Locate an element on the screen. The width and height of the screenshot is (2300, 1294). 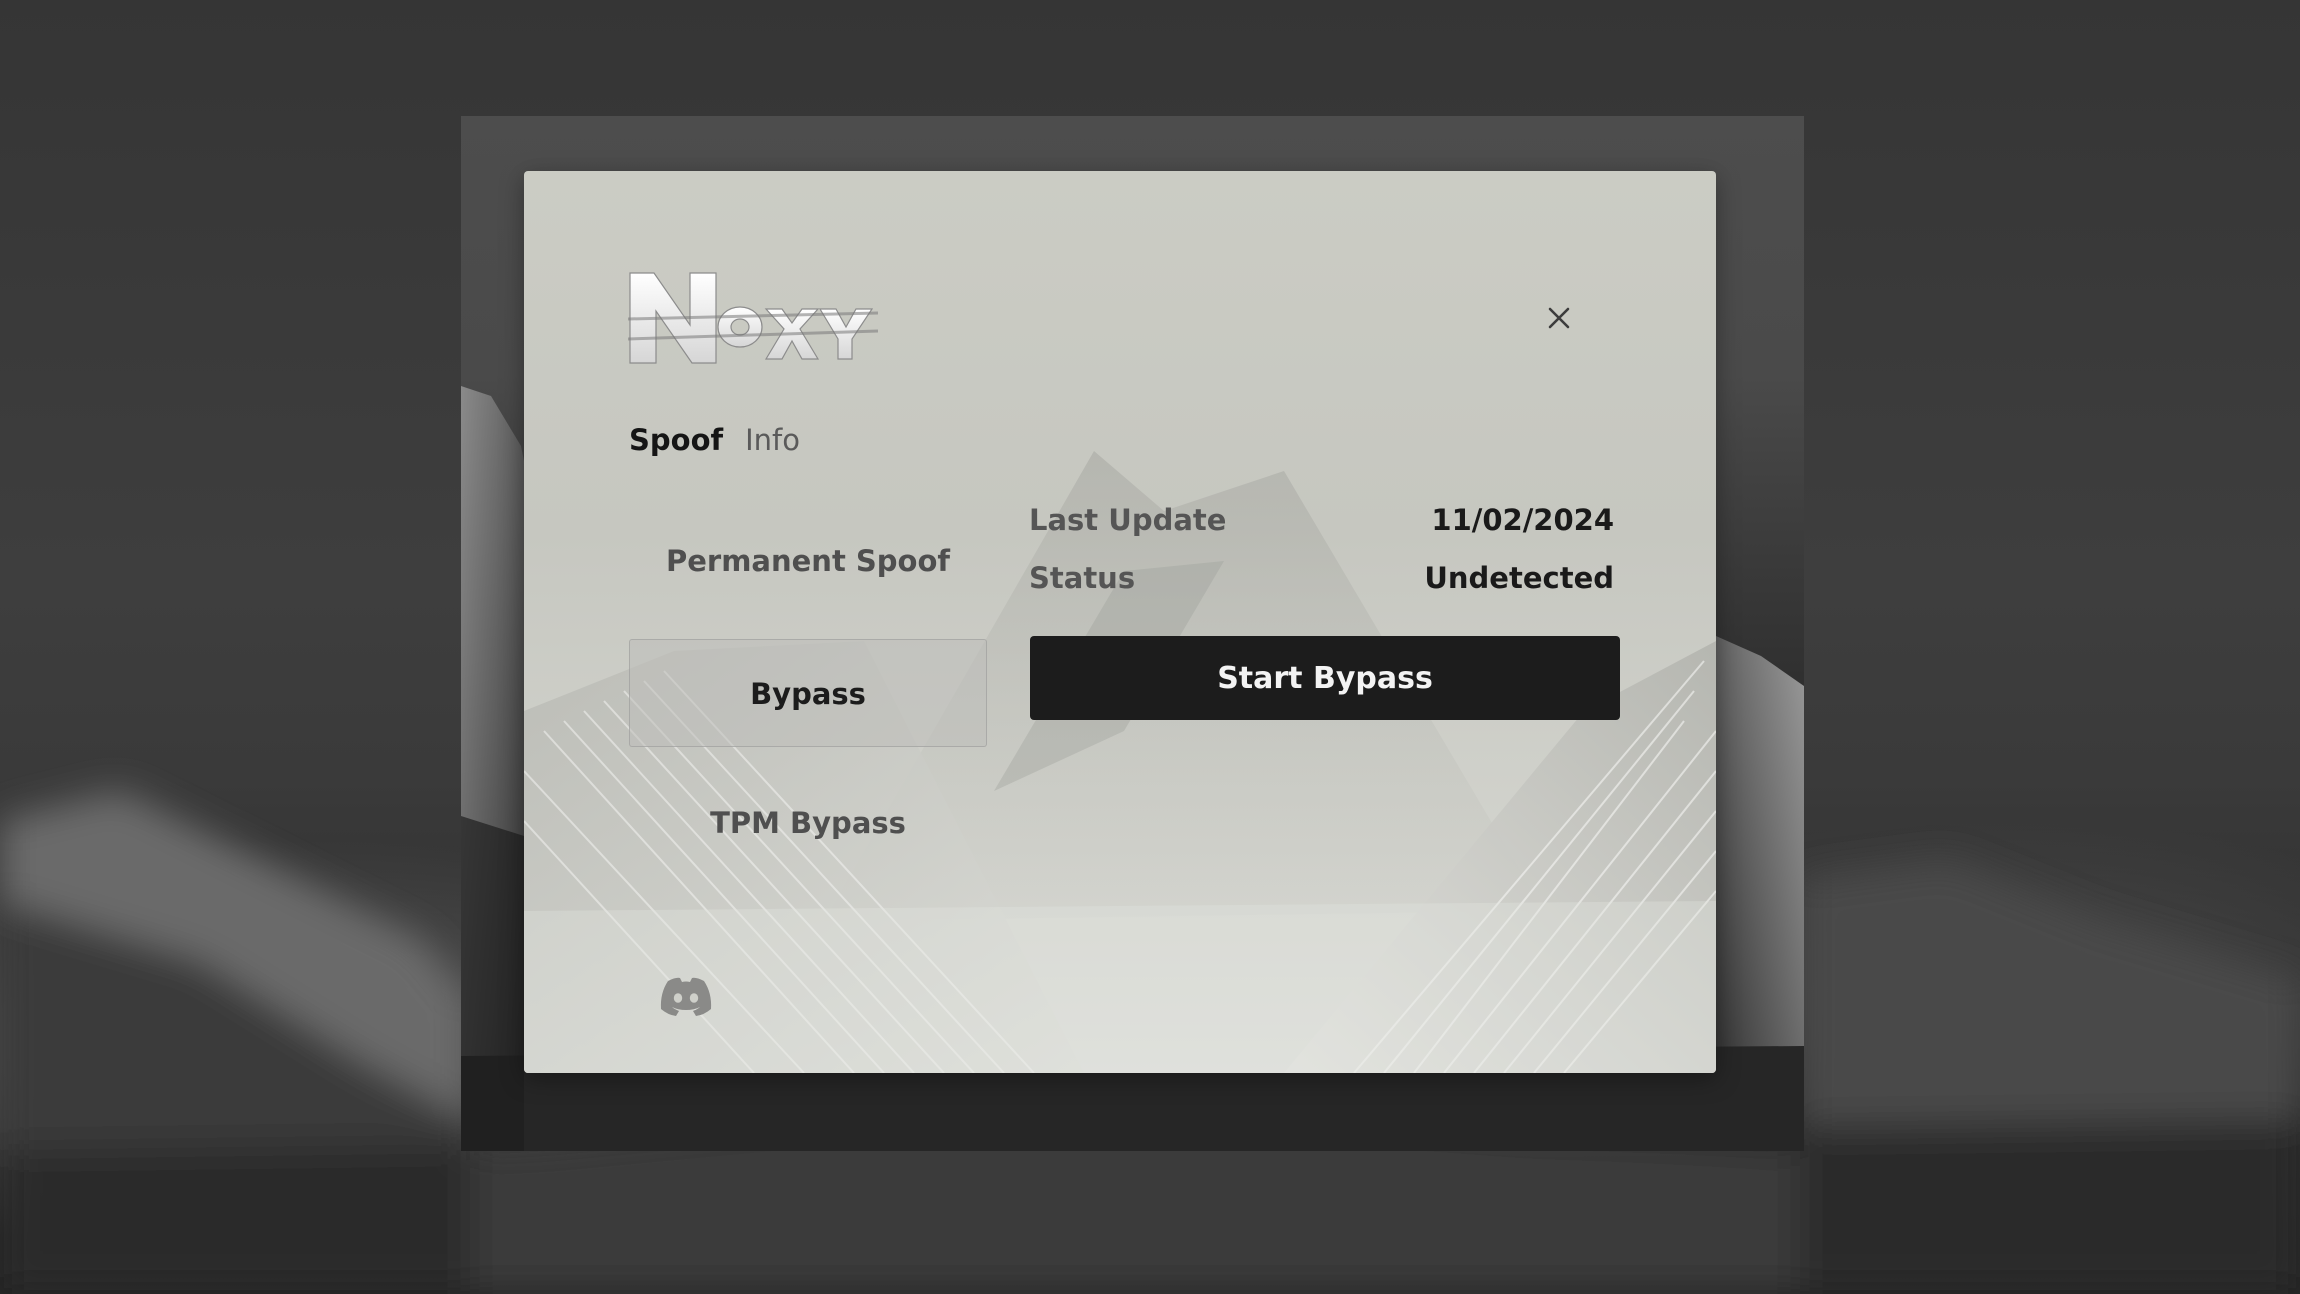
close-icon is located at coordinates (1559, 318).